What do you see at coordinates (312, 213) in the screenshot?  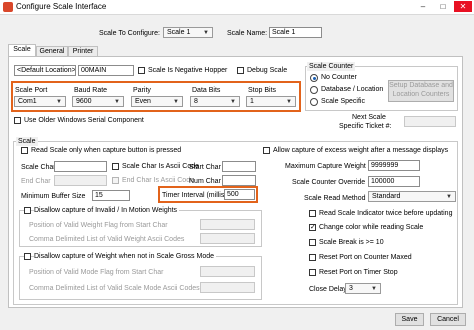 I see `read-twice-checkbox` at bounding box center [312, 213].